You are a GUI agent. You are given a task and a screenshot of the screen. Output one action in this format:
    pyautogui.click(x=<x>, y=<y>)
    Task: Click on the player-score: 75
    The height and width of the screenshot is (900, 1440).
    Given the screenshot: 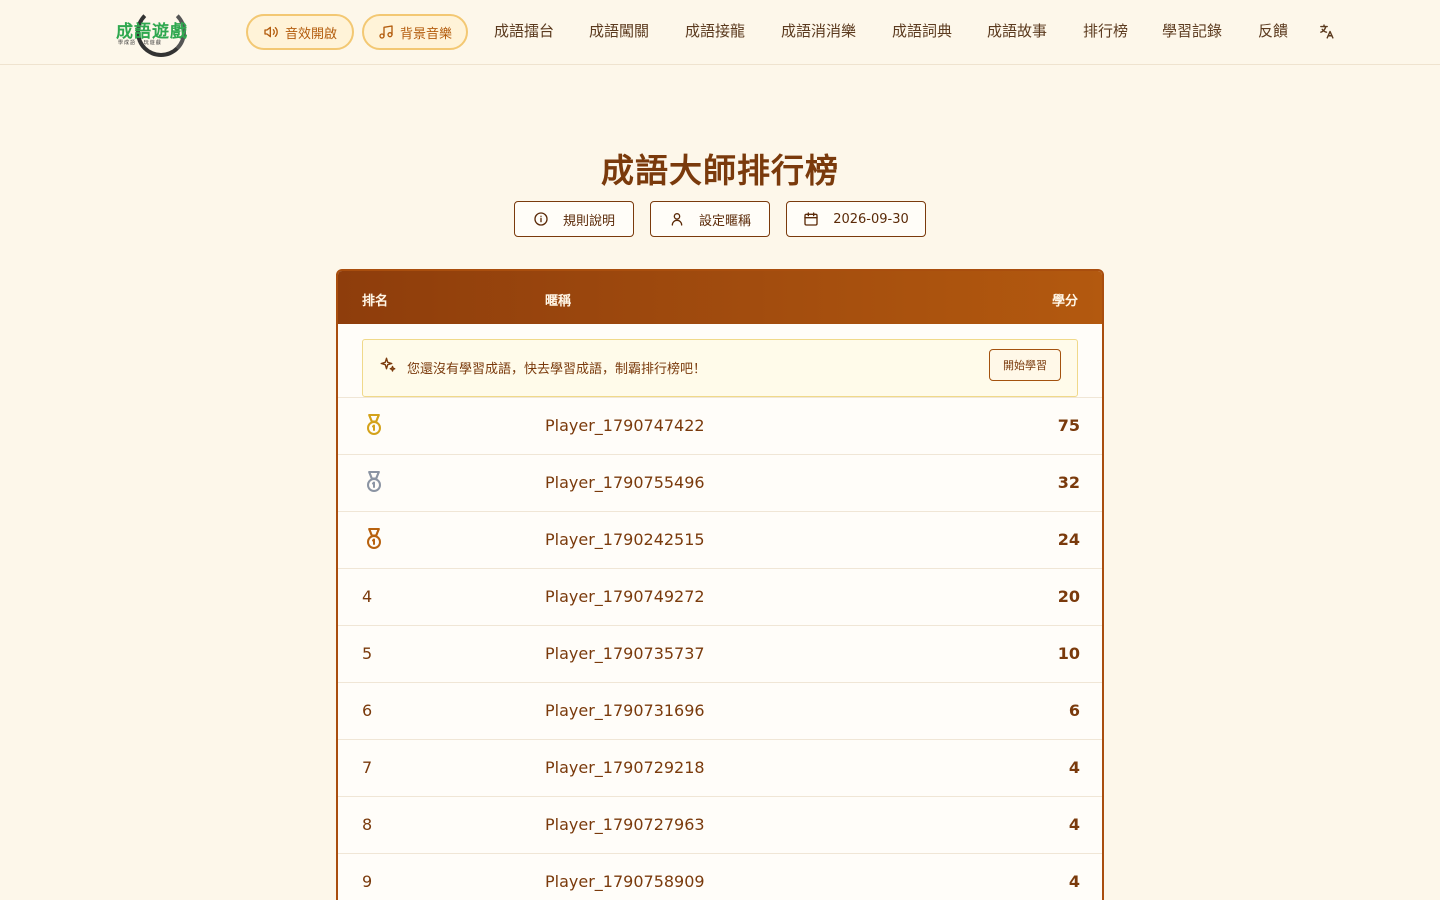 What is the action you would take?
    pyautogui.click(x=1068, y=425)
    